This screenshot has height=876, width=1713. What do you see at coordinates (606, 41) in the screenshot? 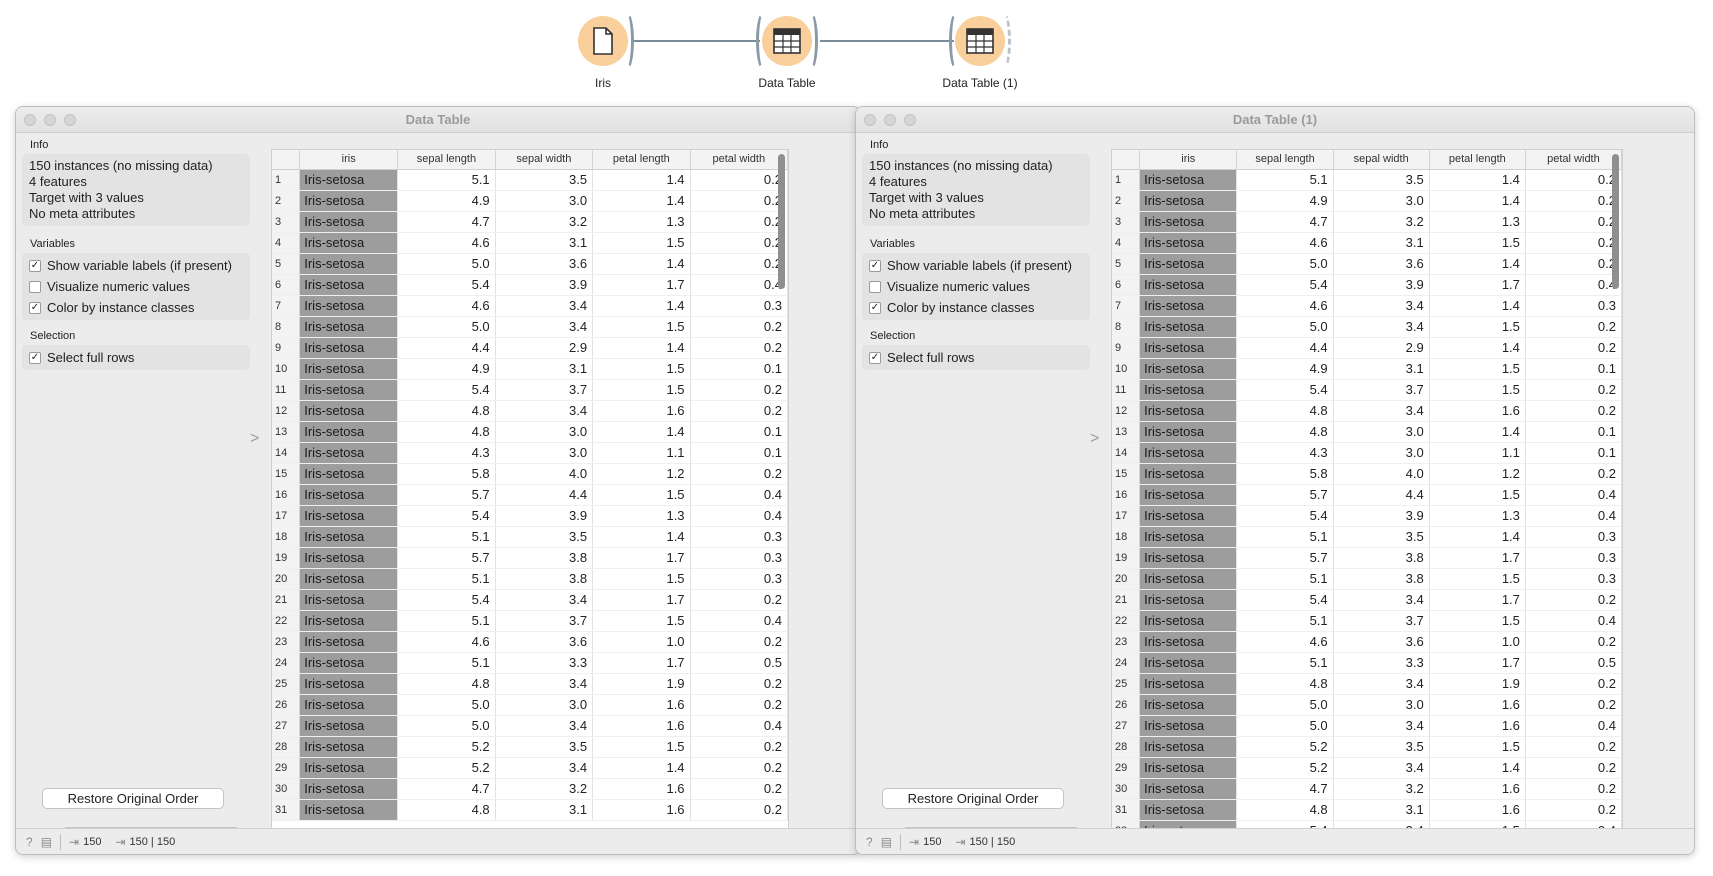
I see `node-iris-circle` at bounding box center [606, 41].